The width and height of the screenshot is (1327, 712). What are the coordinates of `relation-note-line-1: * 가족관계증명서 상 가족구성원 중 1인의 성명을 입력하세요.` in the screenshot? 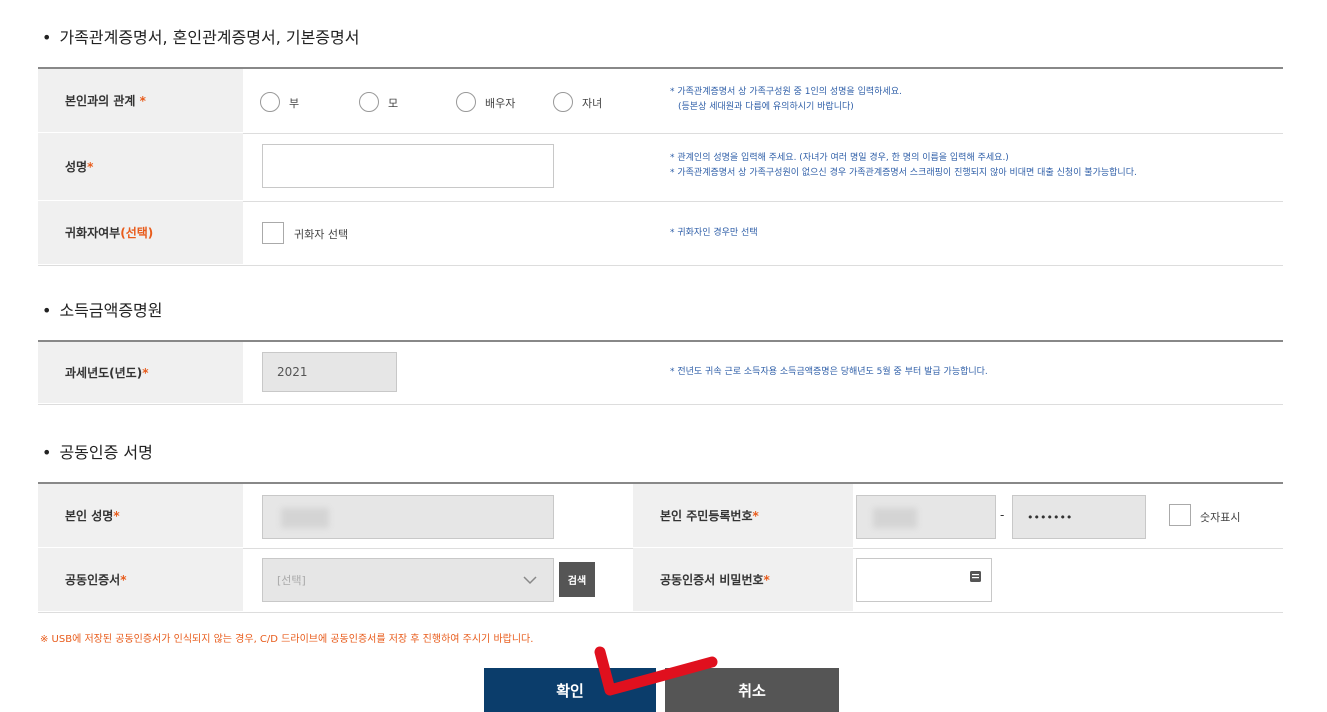 It's located at (786, 92).